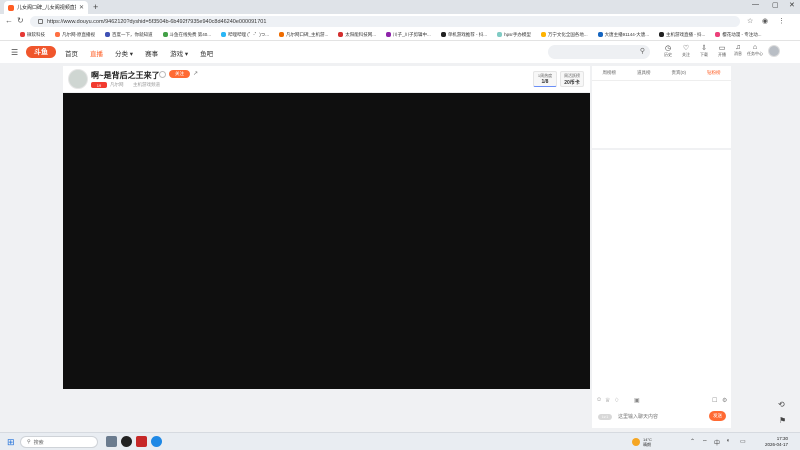  What do you see at coordinates (755, 53) in the screenshot?
I see `header-item-label: 任务中心` at bounding box center [755, 53].